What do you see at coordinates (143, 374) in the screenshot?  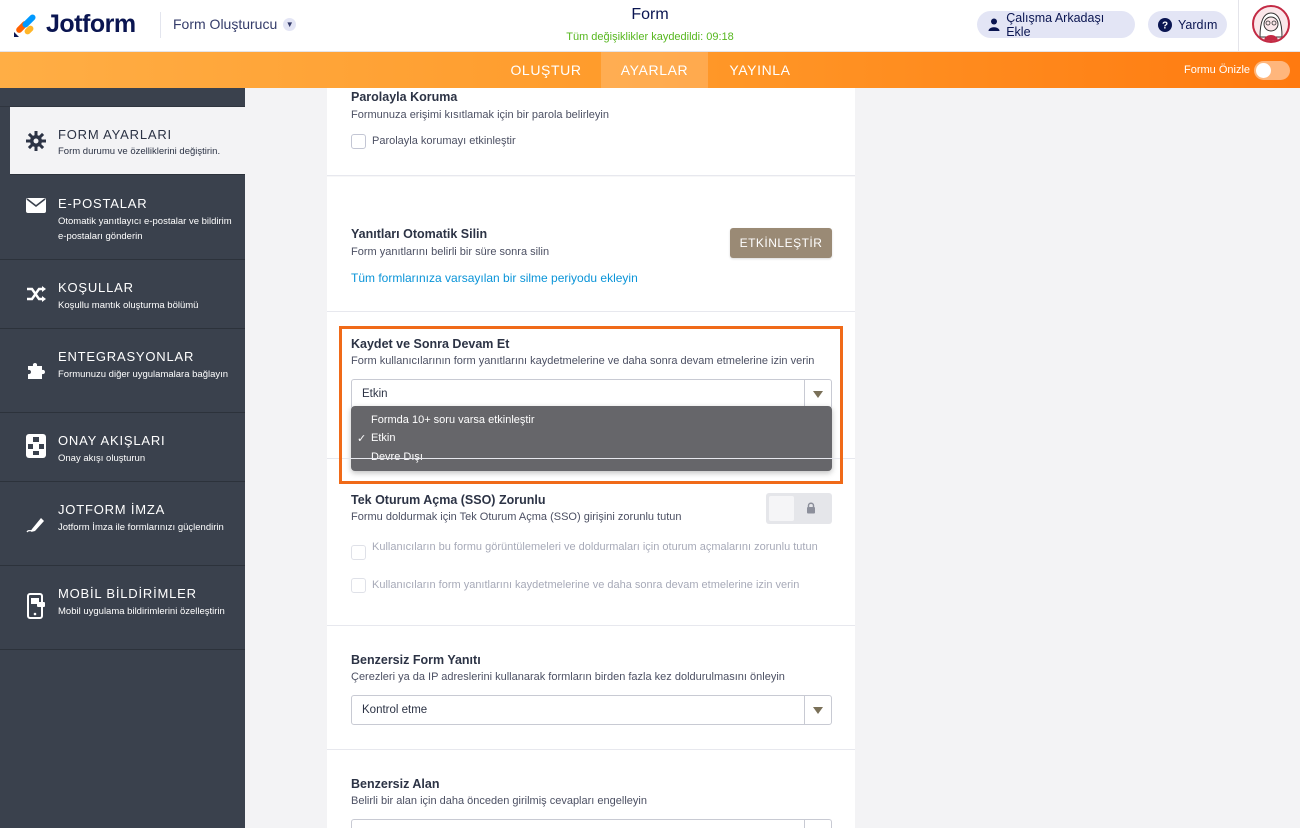 I see `sidebar-item-desc: Formunuzu diğer uygulamalara bağlayın` at bounding box center [143, 374].